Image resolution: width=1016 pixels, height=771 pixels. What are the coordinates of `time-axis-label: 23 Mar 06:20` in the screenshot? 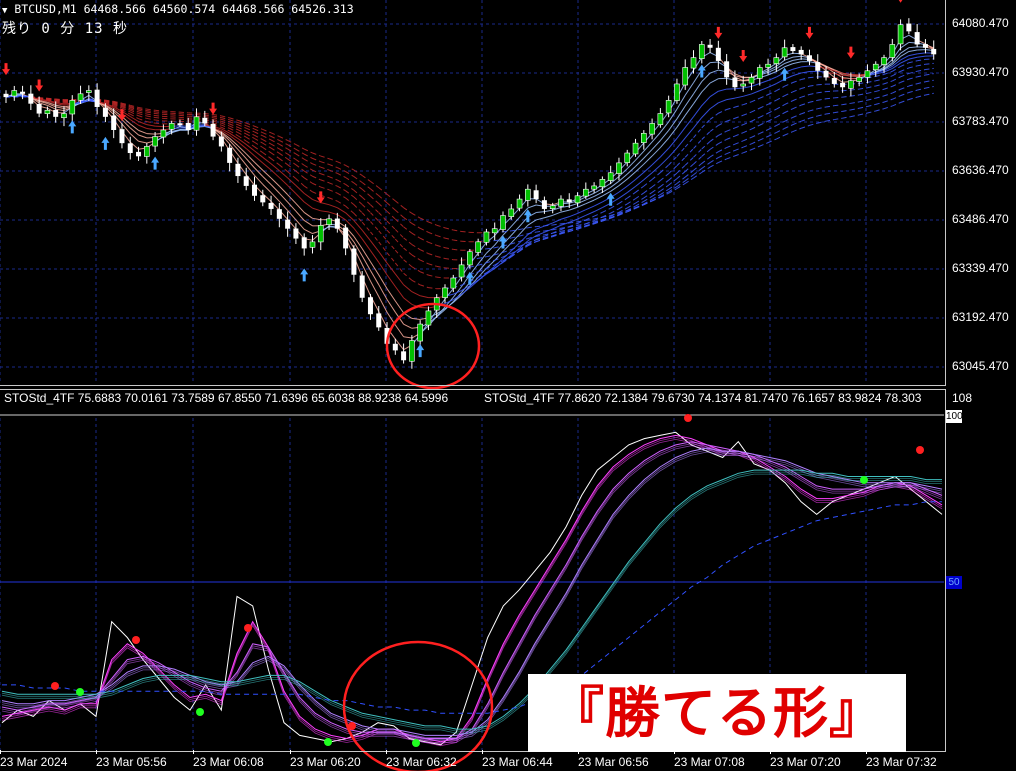 It's located at (325, 762).